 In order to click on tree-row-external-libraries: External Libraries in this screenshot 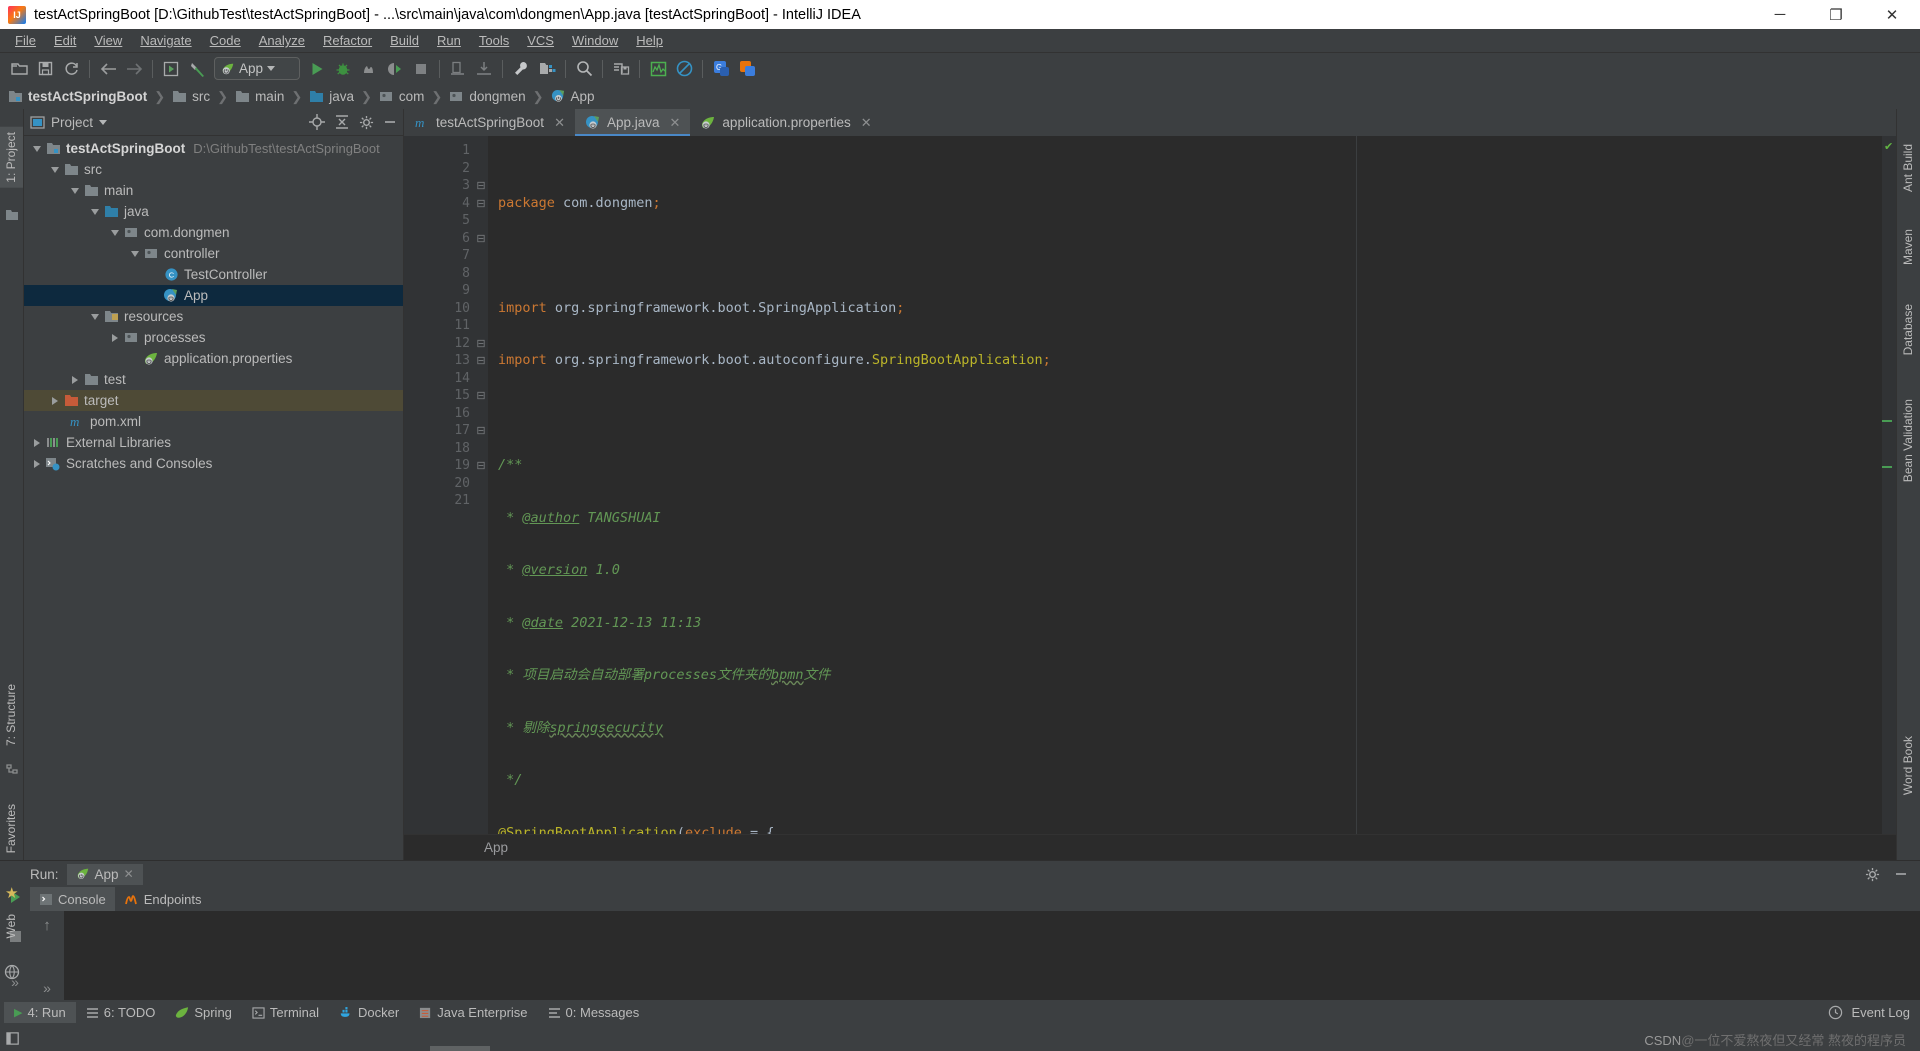, I will do `click(213, 442)`.